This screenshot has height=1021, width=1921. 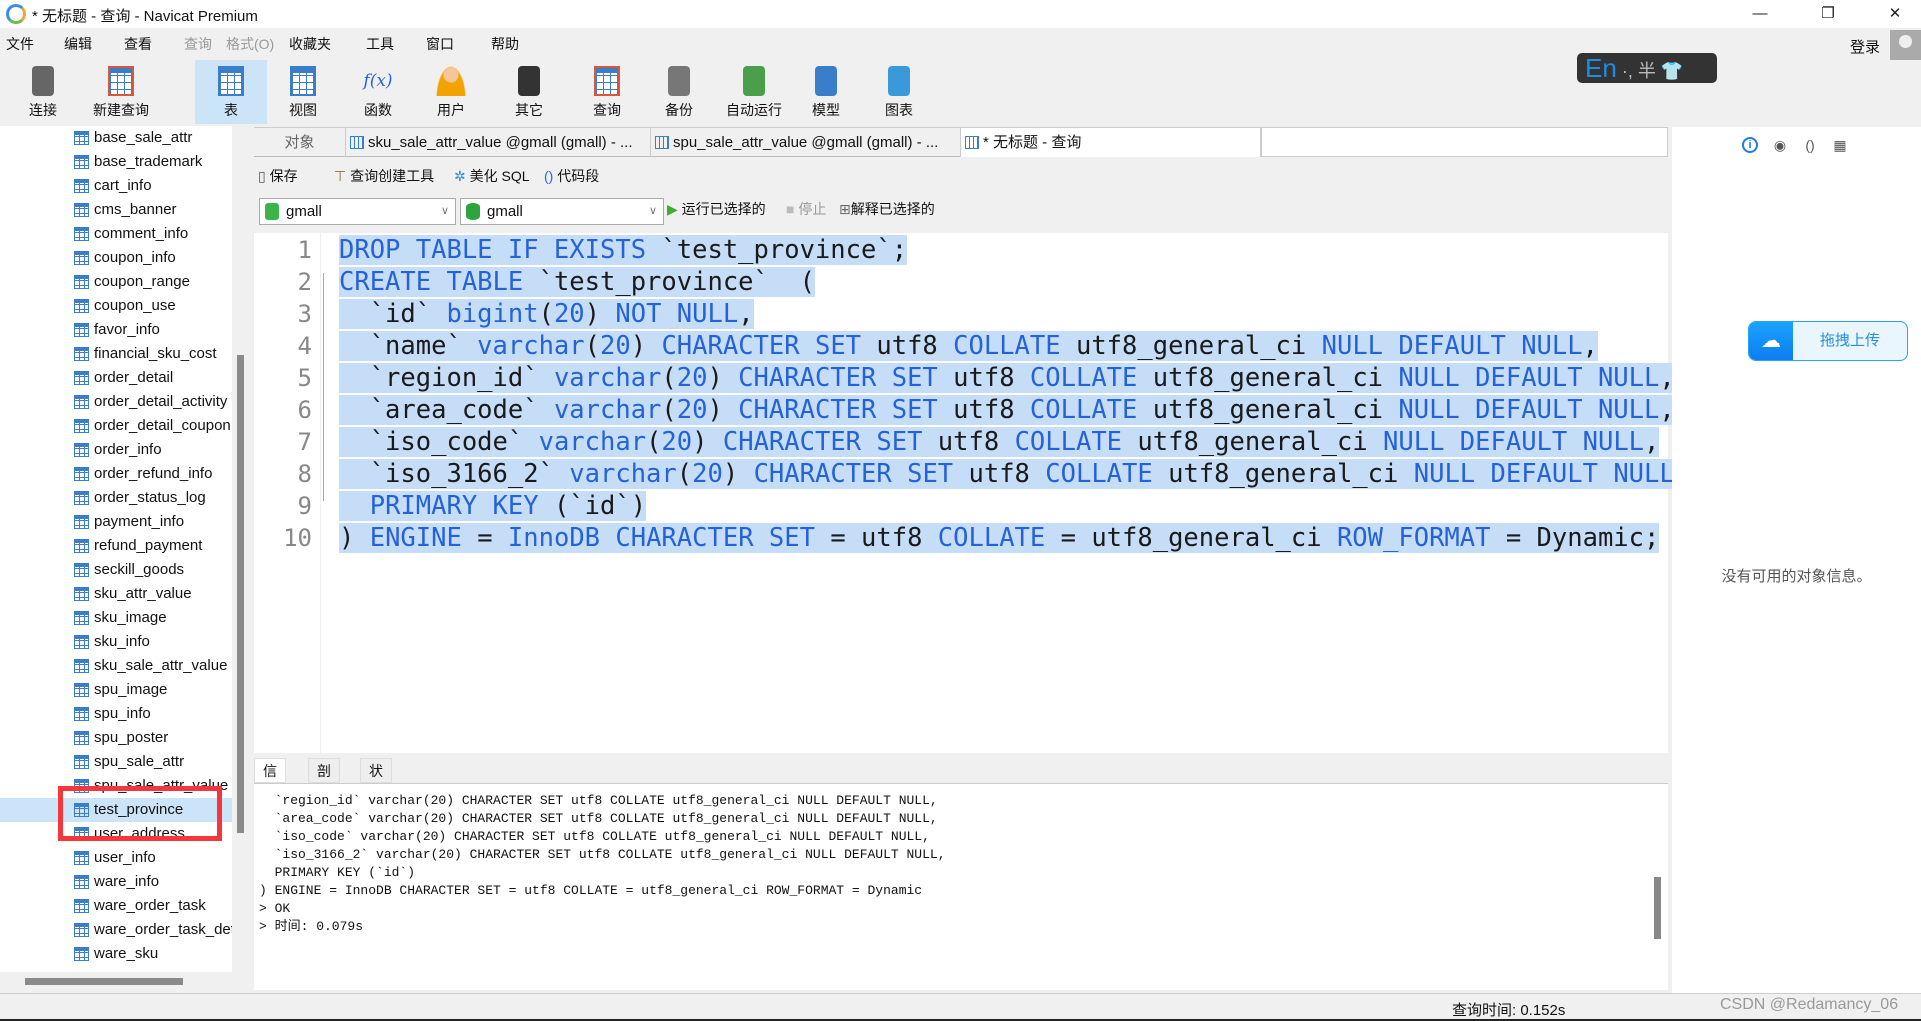 I want to click on tree-item-ware_order_task: ware_order_task, so click(x=116, y=906).